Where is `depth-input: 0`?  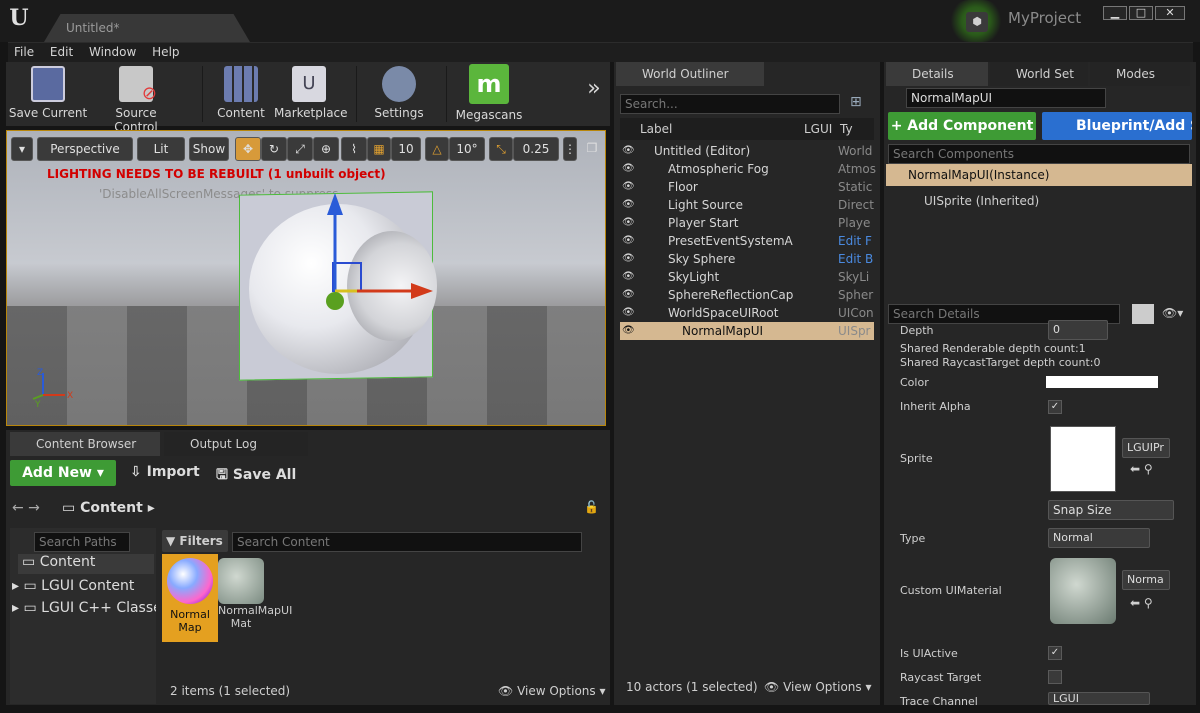
depth-input: 0 is located at coordinates (1078, 330).